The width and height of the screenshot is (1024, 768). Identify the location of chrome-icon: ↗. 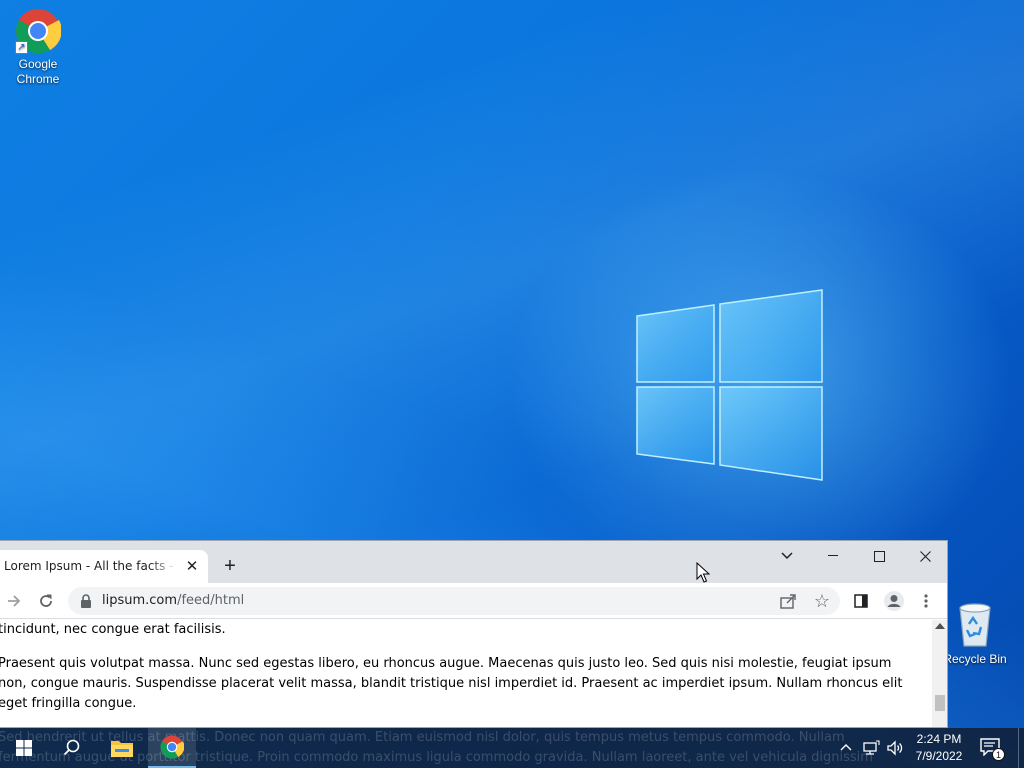
(38, 31).